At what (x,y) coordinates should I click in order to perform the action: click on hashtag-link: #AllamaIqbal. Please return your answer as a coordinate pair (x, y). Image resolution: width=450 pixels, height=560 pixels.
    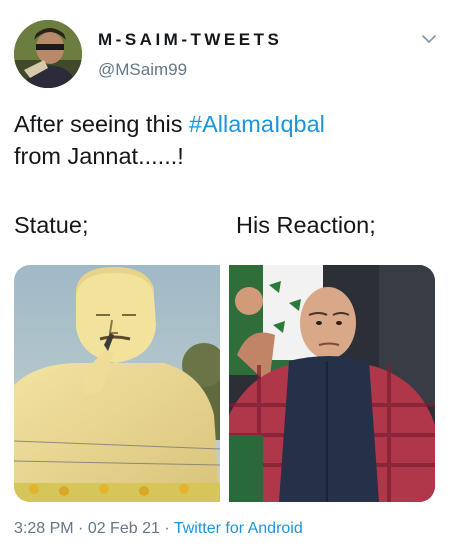
    Looking at the image, I should click on (257, 124).